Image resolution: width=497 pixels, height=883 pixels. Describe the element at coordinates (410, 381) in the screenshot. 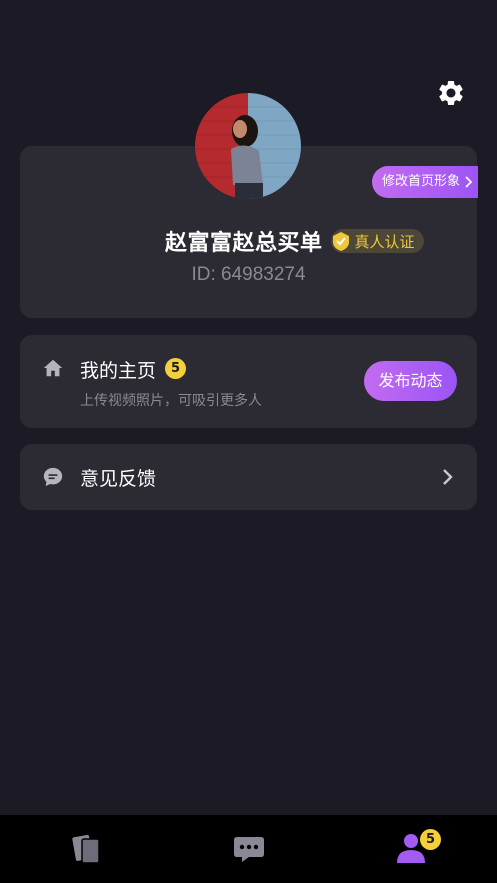

I see `publish-post-button: 发布动态` at that location.